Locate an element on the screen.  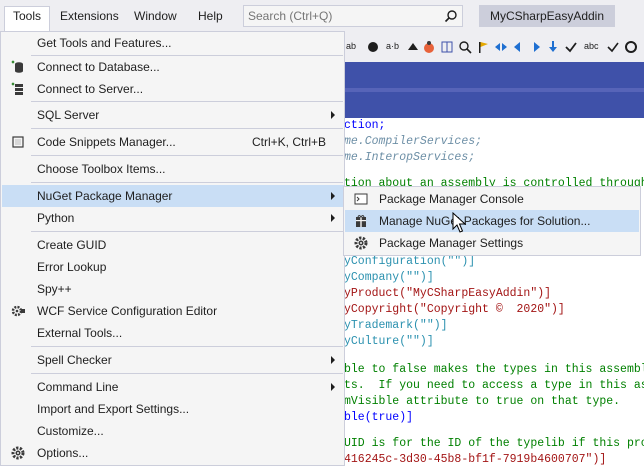
menu-item-spy: Spy++ is located at coordinates (173, 289).